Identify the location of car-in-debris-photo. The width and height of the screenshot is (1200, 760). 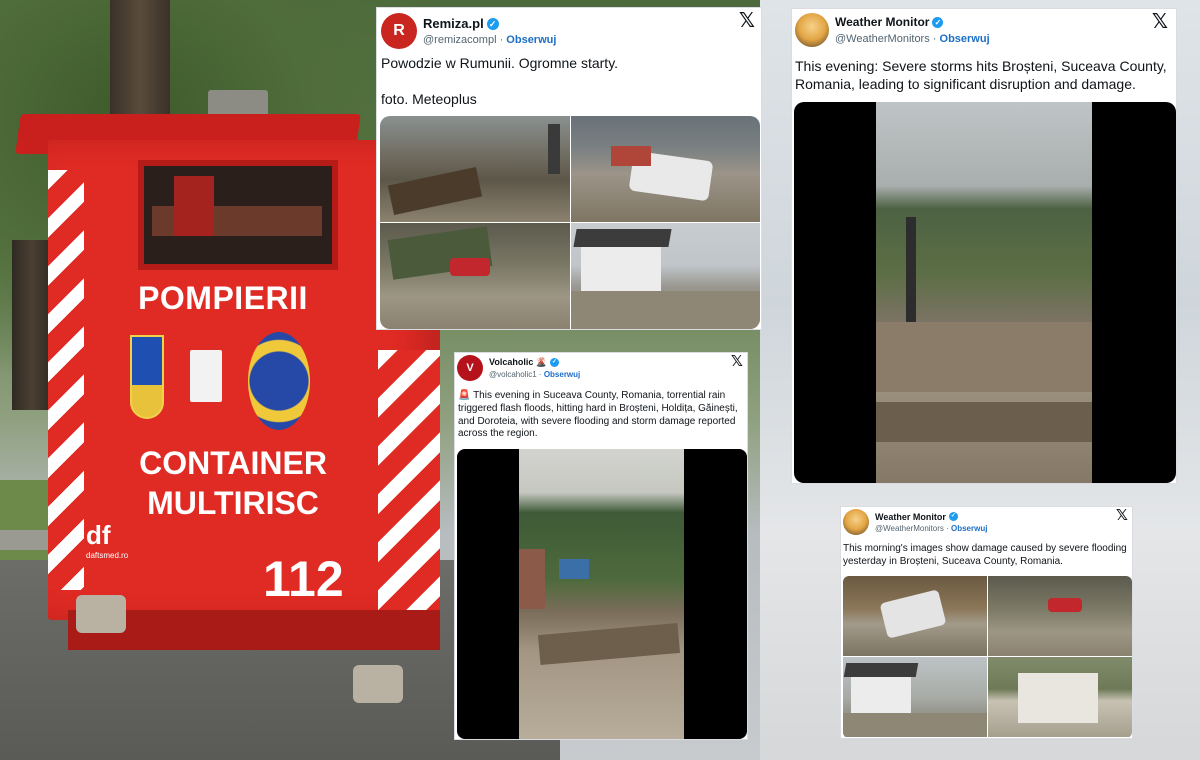
(915, 616).